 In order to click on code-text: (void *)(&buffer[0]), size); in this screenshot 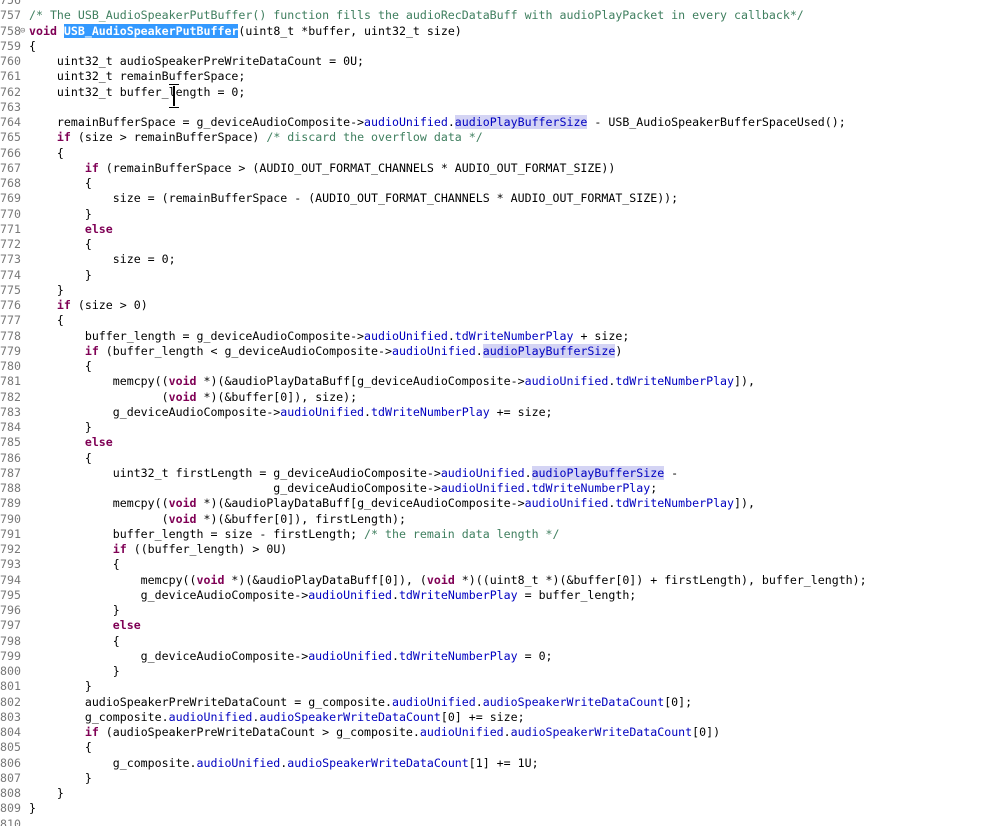, I will do `click(193, 397)`.